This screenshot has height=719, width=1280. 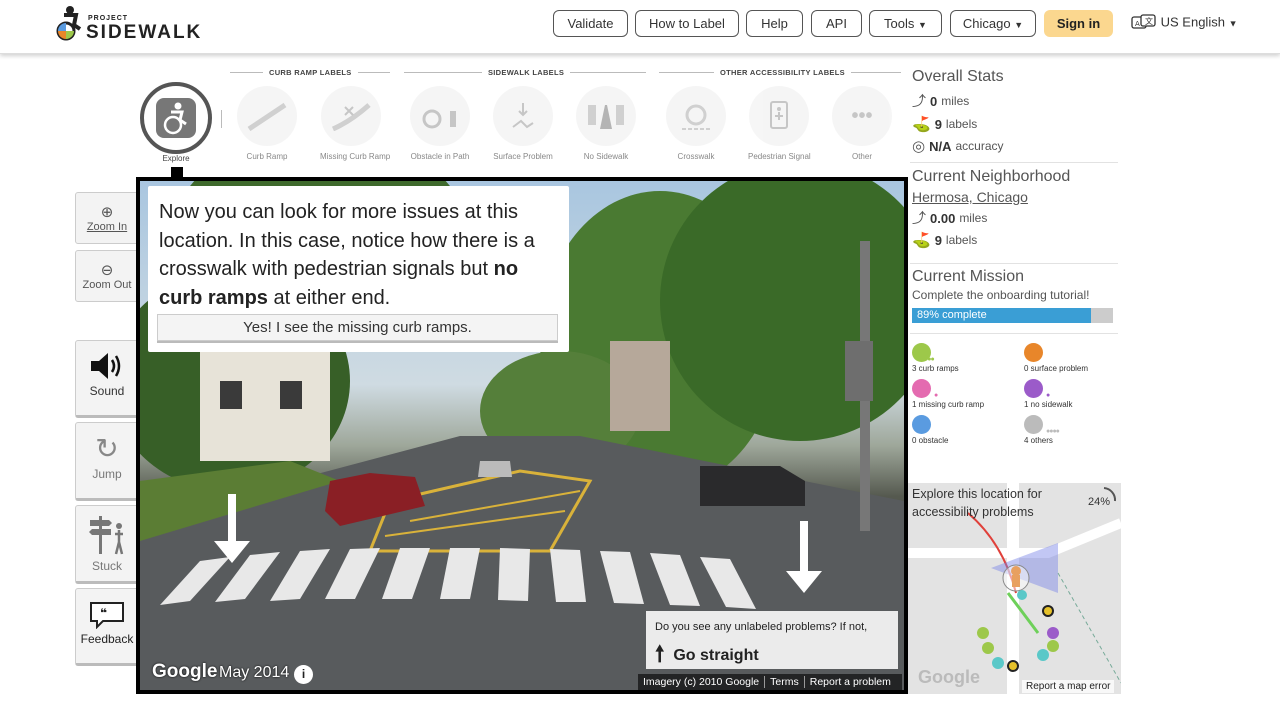 I want to click on surface-problem-count-text: 0 surface problem, so click(x=1056, y=368).